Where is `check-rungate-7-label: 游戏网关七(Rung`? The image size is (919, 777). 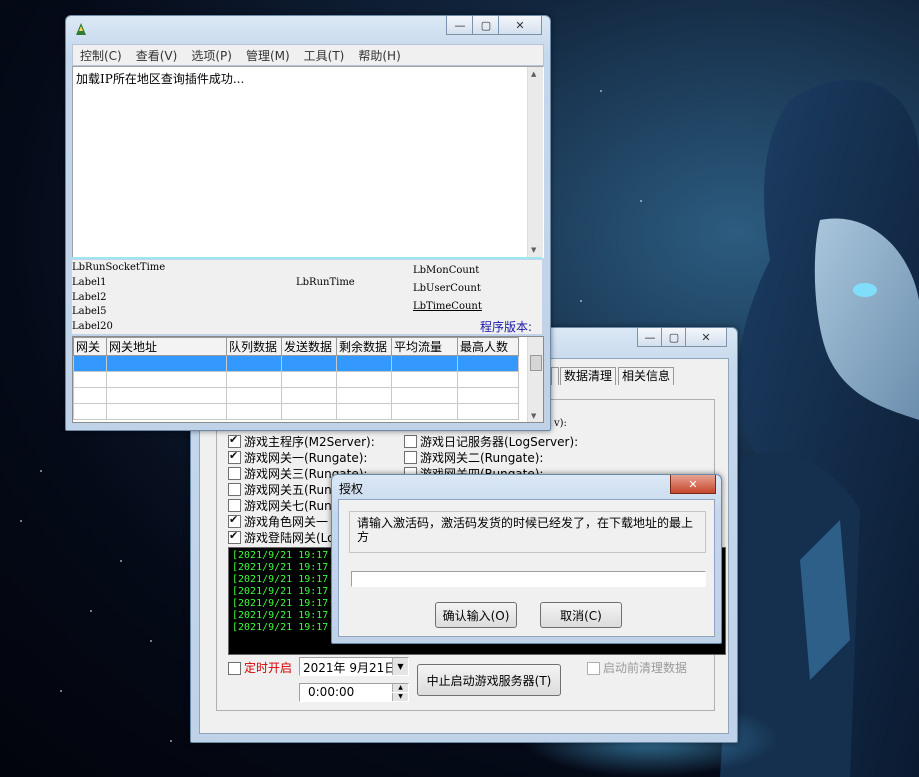 check-rungate-7-label: 游戏网关七(Rung is located at coordinates (292, 506).